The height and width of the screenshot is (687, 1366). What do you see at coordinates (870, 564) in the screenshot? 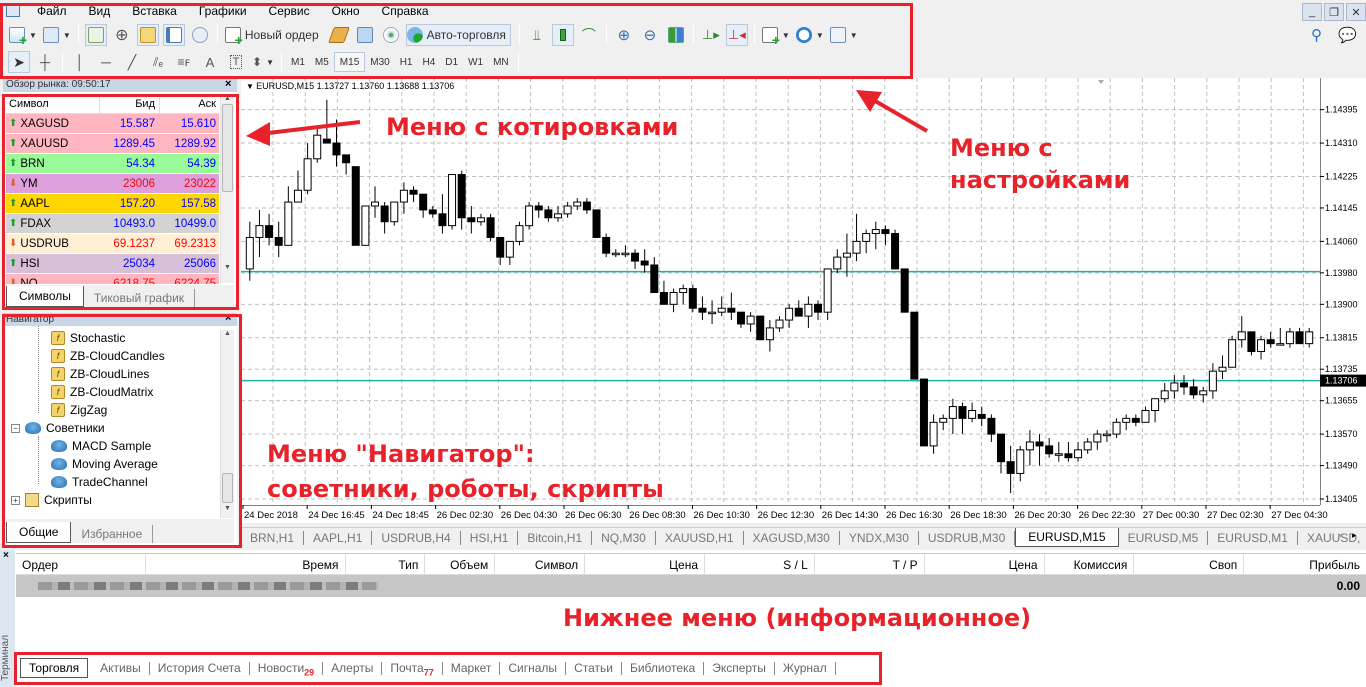
I see `column-header: T / P` at bounding box center [870, 564].